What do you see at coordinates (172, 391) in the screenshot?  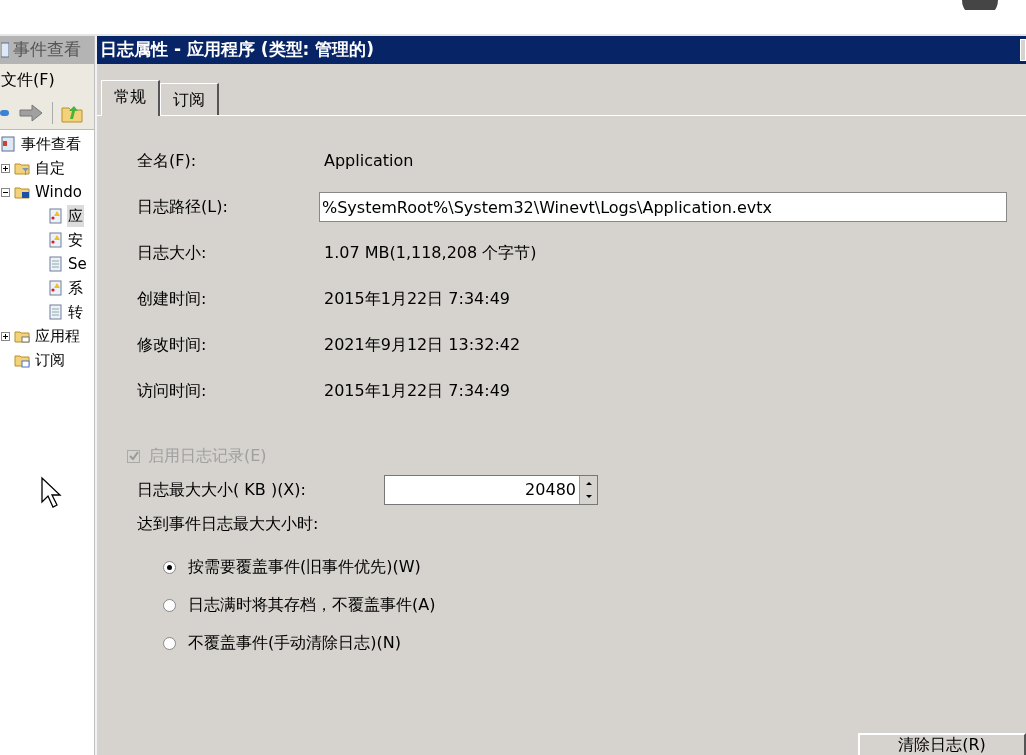 I see `field-label: 访问时间:` at bounding box center [172, 391].